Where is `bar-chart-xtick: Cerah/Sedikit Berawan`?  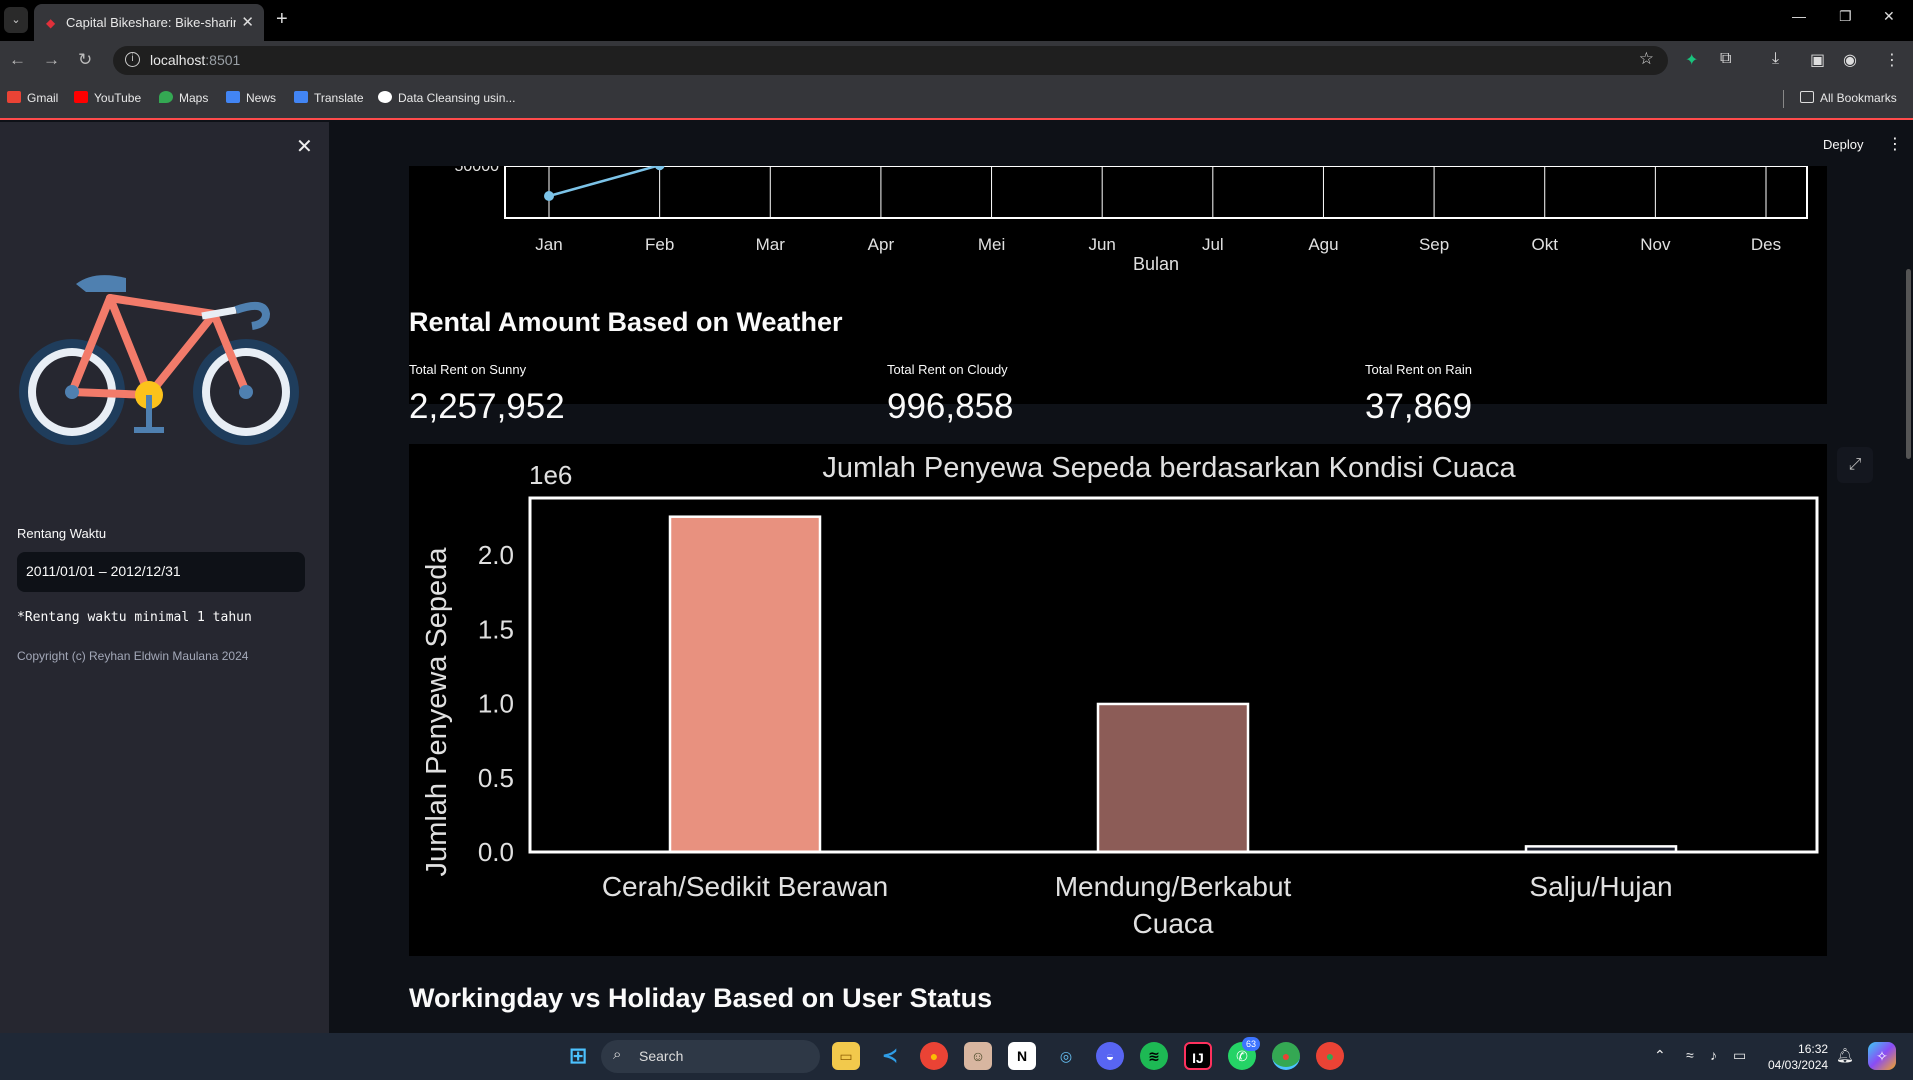 bar-chart-xtick: Cerah/Sedikit Berawan is located at coordinates (745, 886).